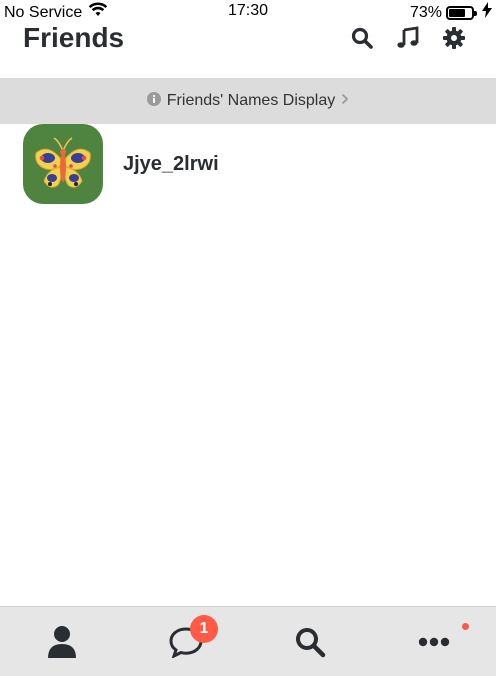 The image size is (496, 676). I want to click on tab-search, so click(310, 641).